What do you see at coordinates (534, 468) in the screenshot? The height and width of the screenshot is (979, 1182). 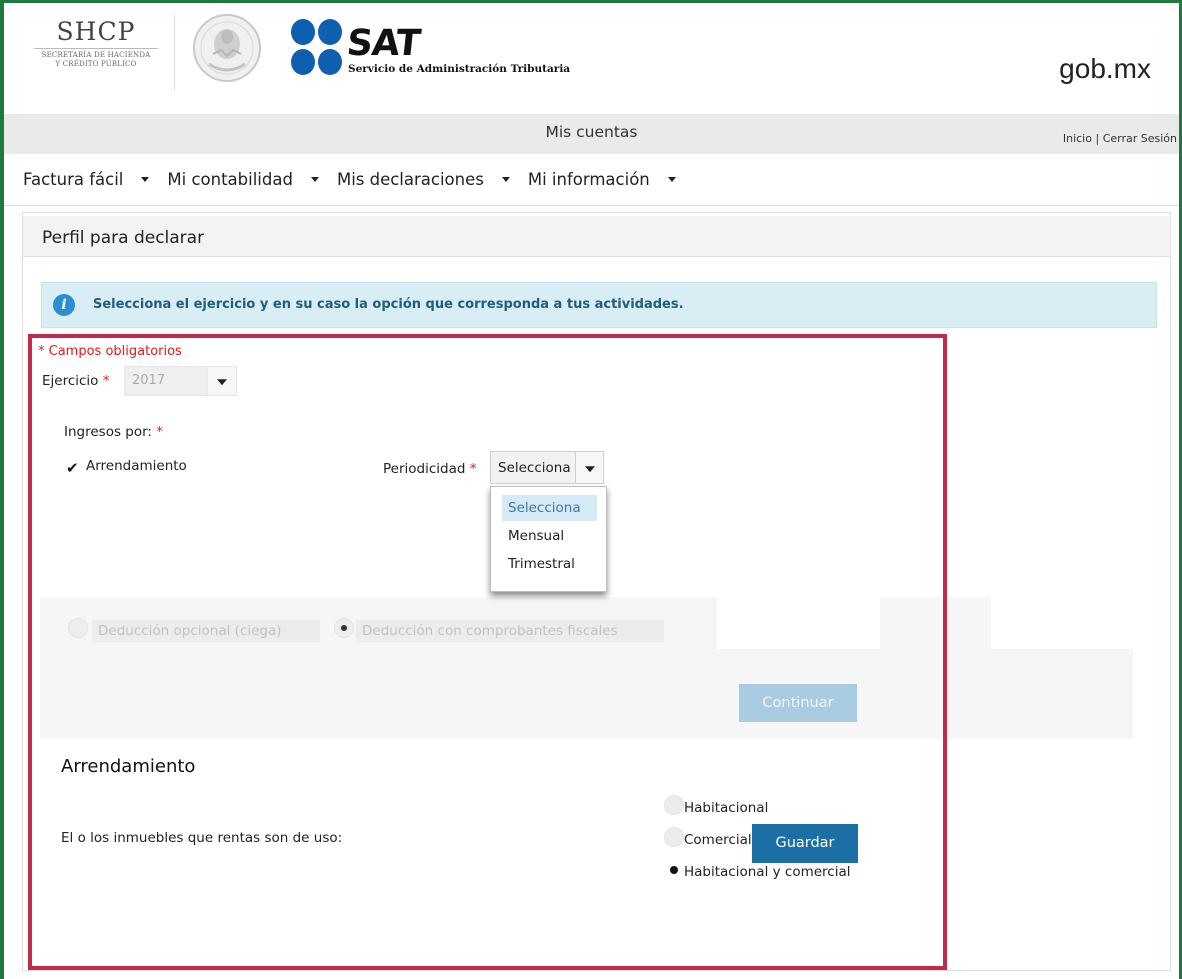 I see `periodicidad-select-value: Selecciona` at bounding box center [534, 468].